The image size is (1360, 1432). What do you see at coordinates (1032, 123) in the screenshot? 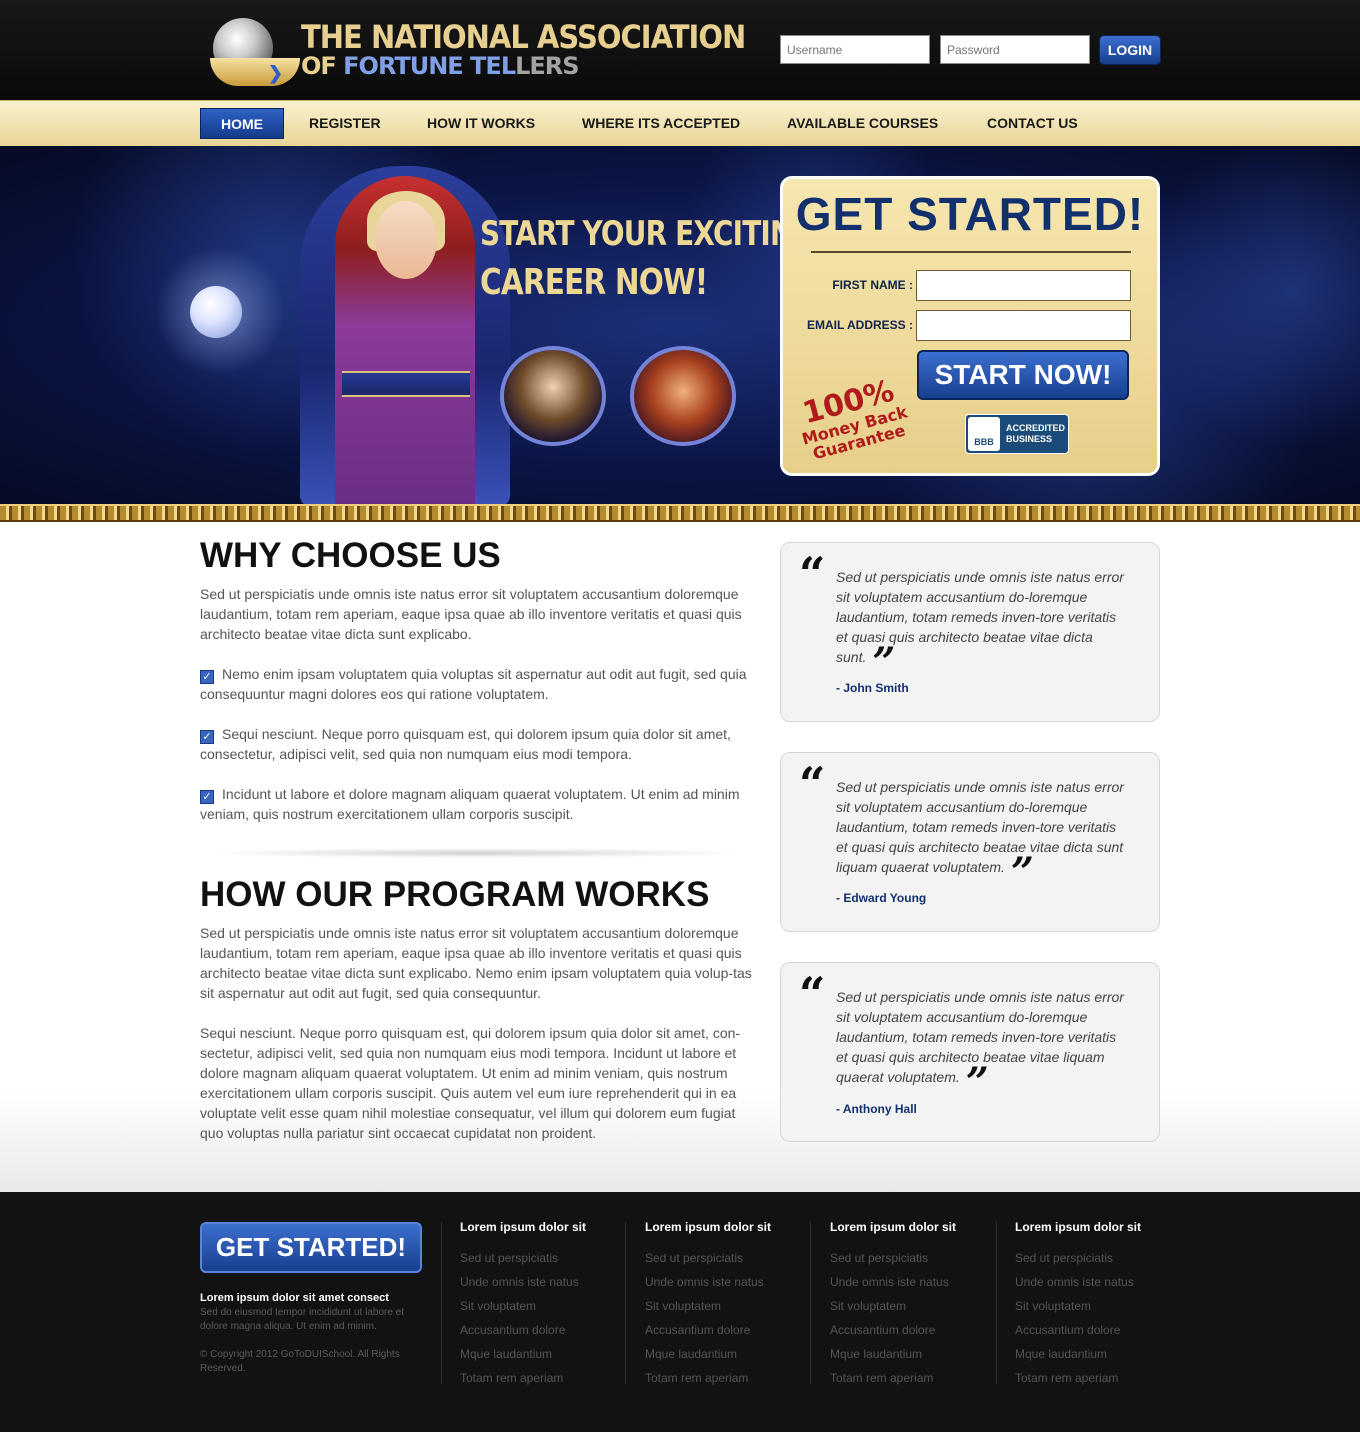
I see `nav-contact-us: CONTACT US` at bounding box center [1032, 123].